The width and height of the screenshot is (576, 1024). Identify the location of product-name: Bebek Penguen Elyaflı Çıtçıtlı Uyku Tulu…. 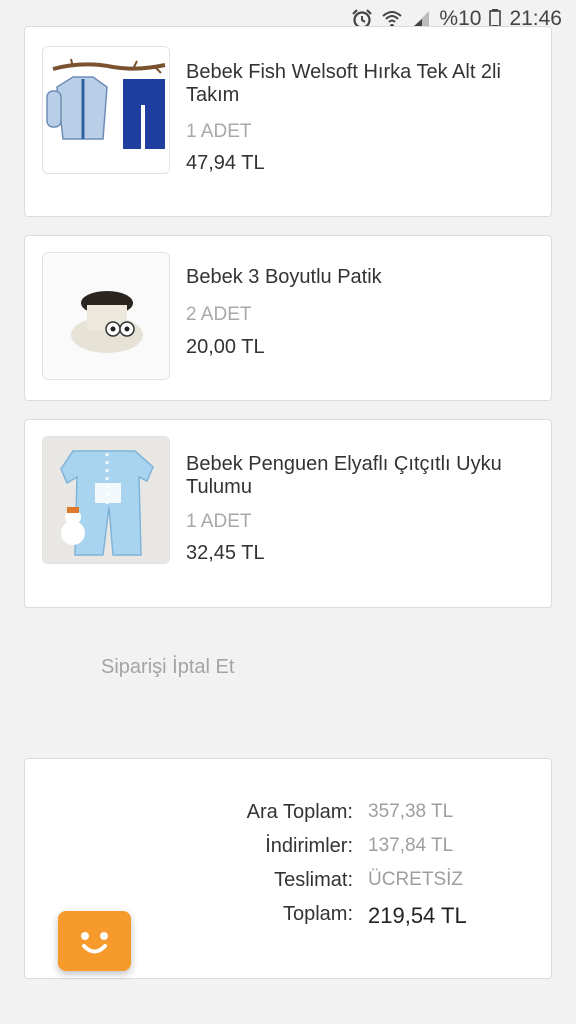
(356, 476).